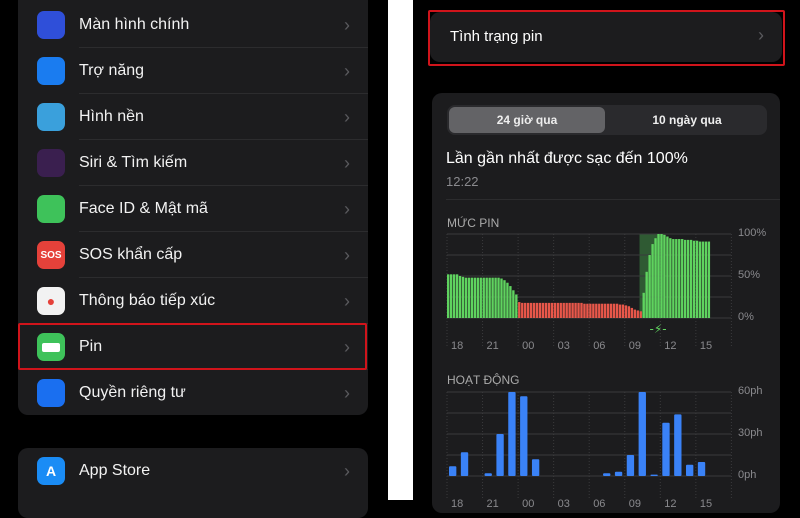 The image size is (800, 518). Describe the element at coordinates (752, 233) in the screenshot. I see `y-tick-label: 100%` at that location.